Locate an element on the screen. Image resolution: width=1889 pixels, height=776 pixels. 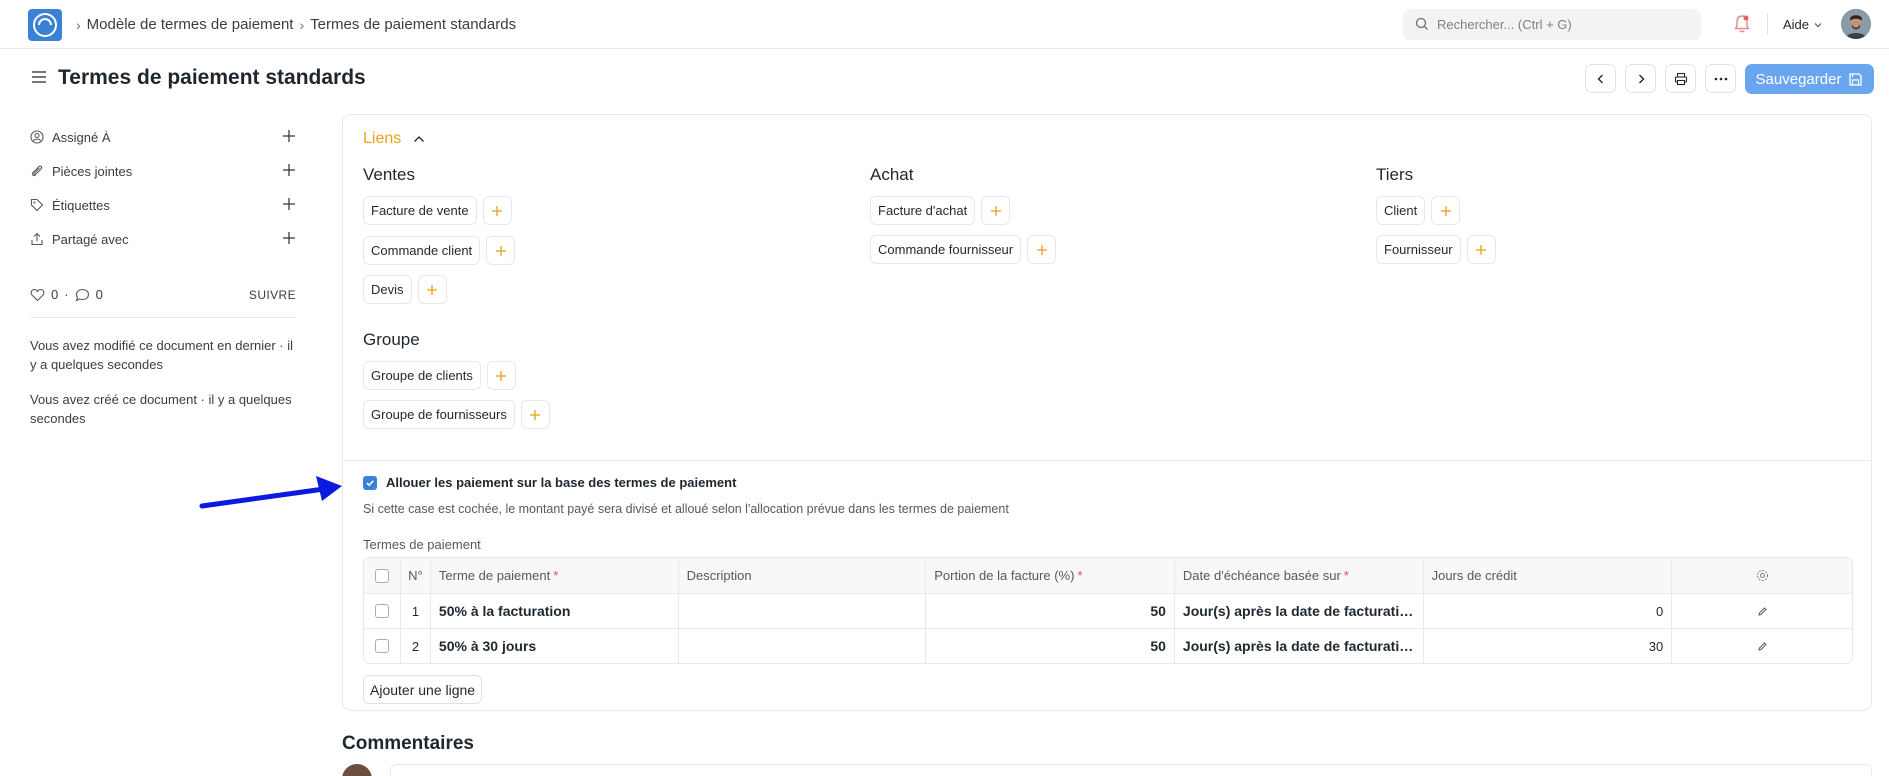
cell-term: 50% à la facturation is located at coordinates (553, 611).